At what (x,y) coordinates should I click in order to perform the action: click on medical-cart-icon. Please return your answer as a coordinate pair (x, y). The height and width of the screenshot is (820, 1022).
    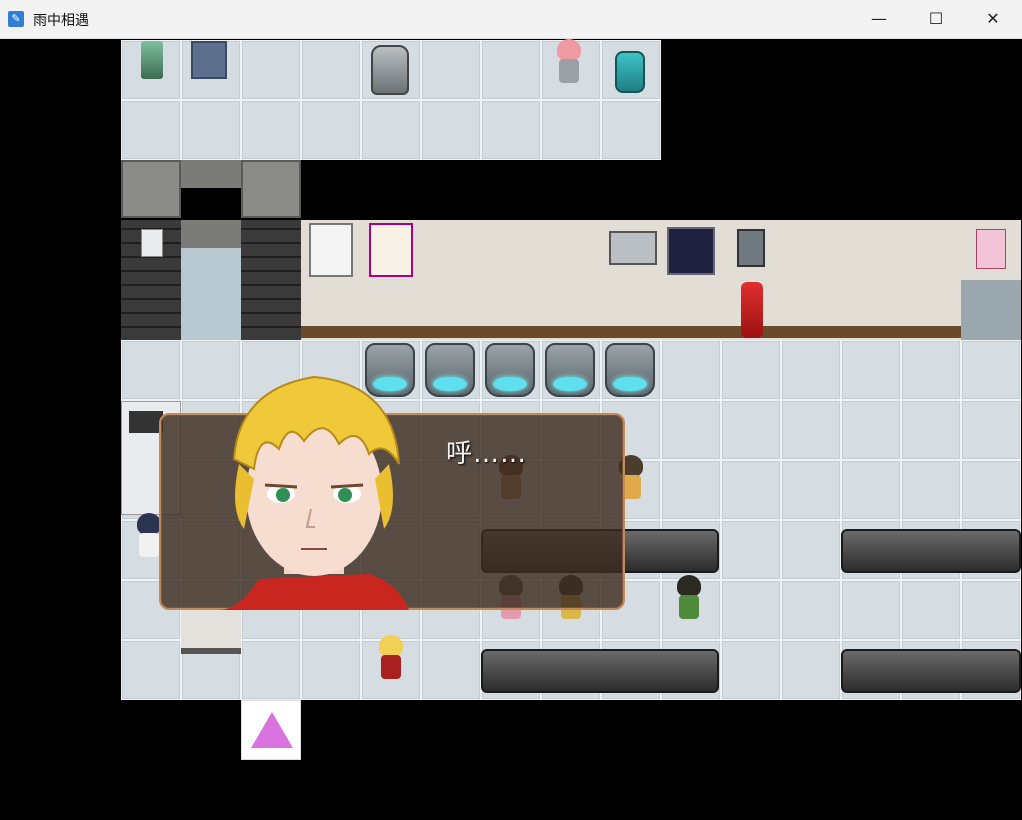
    Looking at the image, I should click on (209, 60).